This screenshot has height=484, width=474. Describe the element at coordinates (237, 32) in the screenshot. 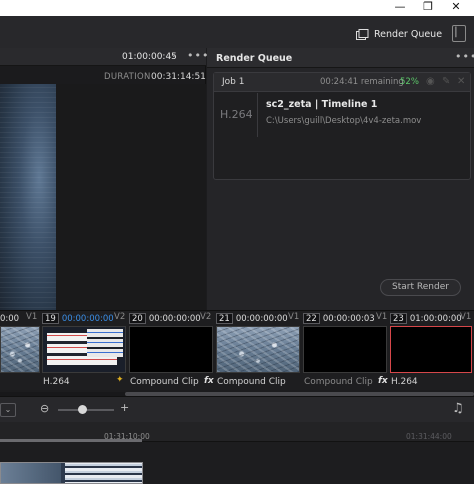

I see `top-toolbar: Render Queue ▏` at that location.